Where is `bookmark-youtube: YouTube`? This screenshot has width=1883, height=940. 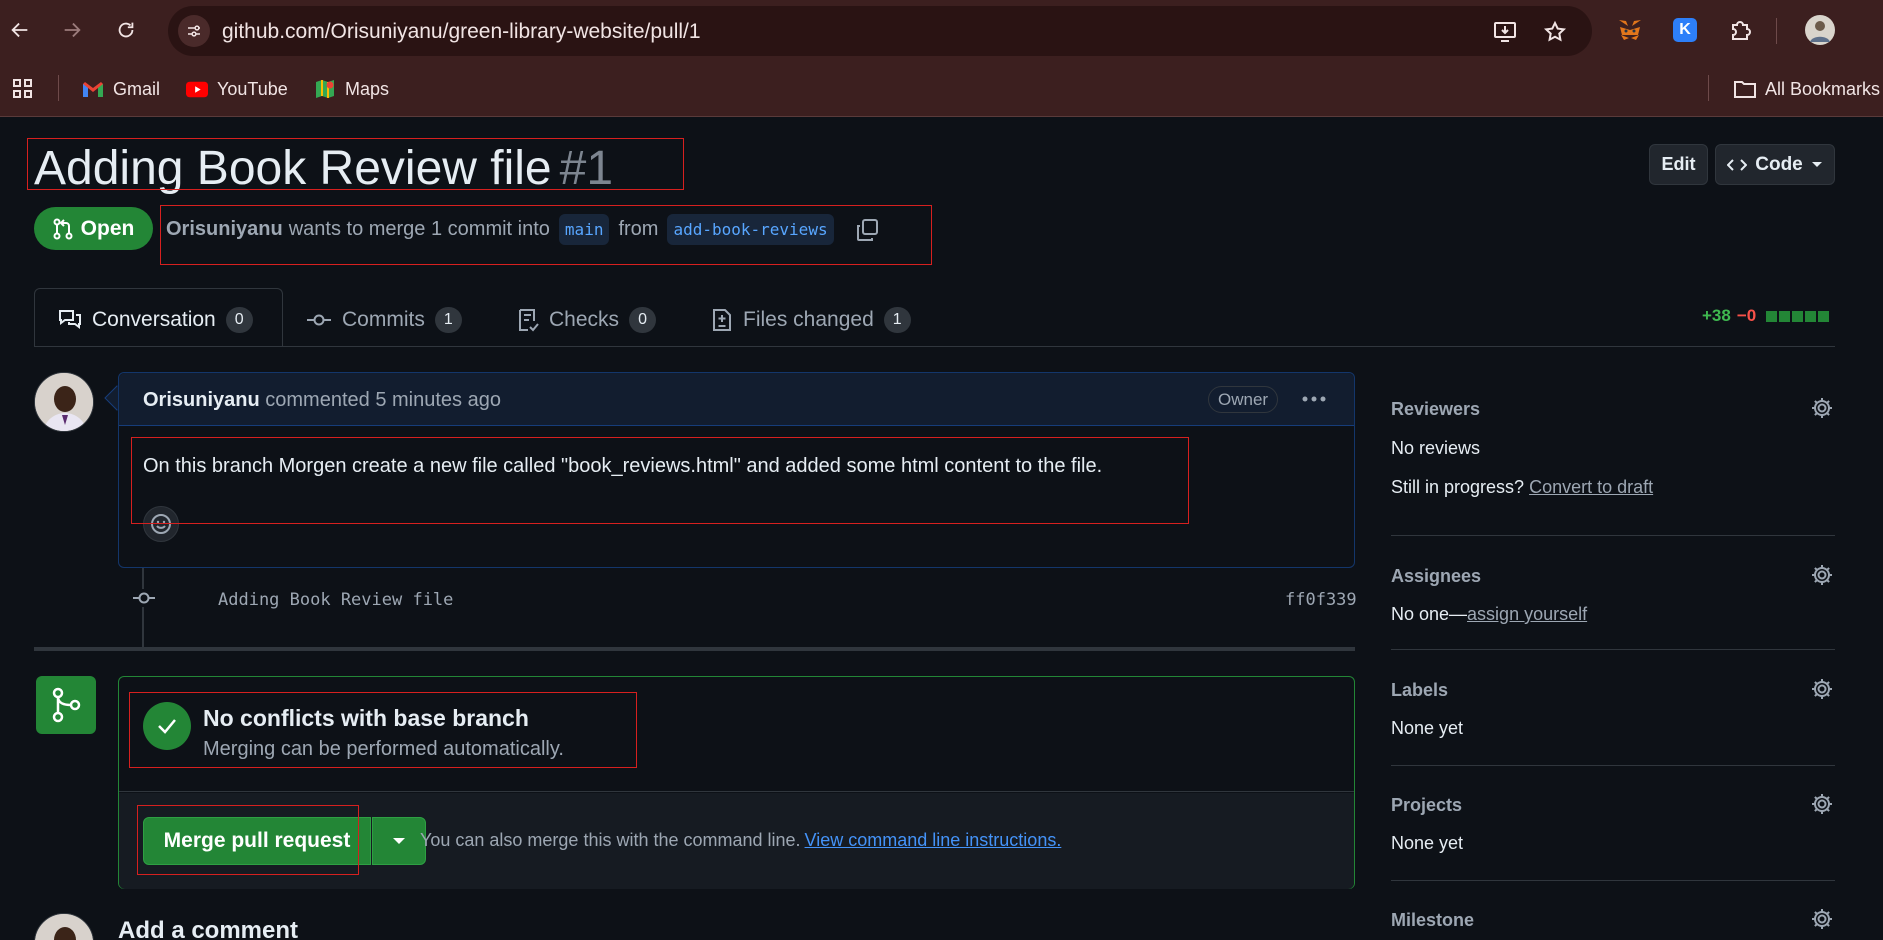 bookmark-youtube: YouTube is located at coordinates (237, 89).